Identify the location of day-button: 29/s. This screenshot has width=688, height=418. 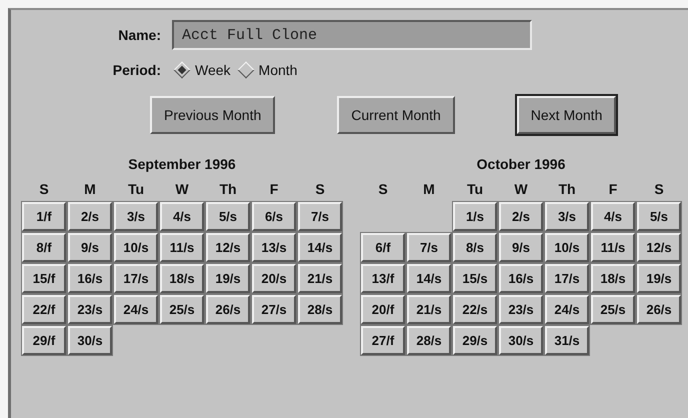
(475, 340).